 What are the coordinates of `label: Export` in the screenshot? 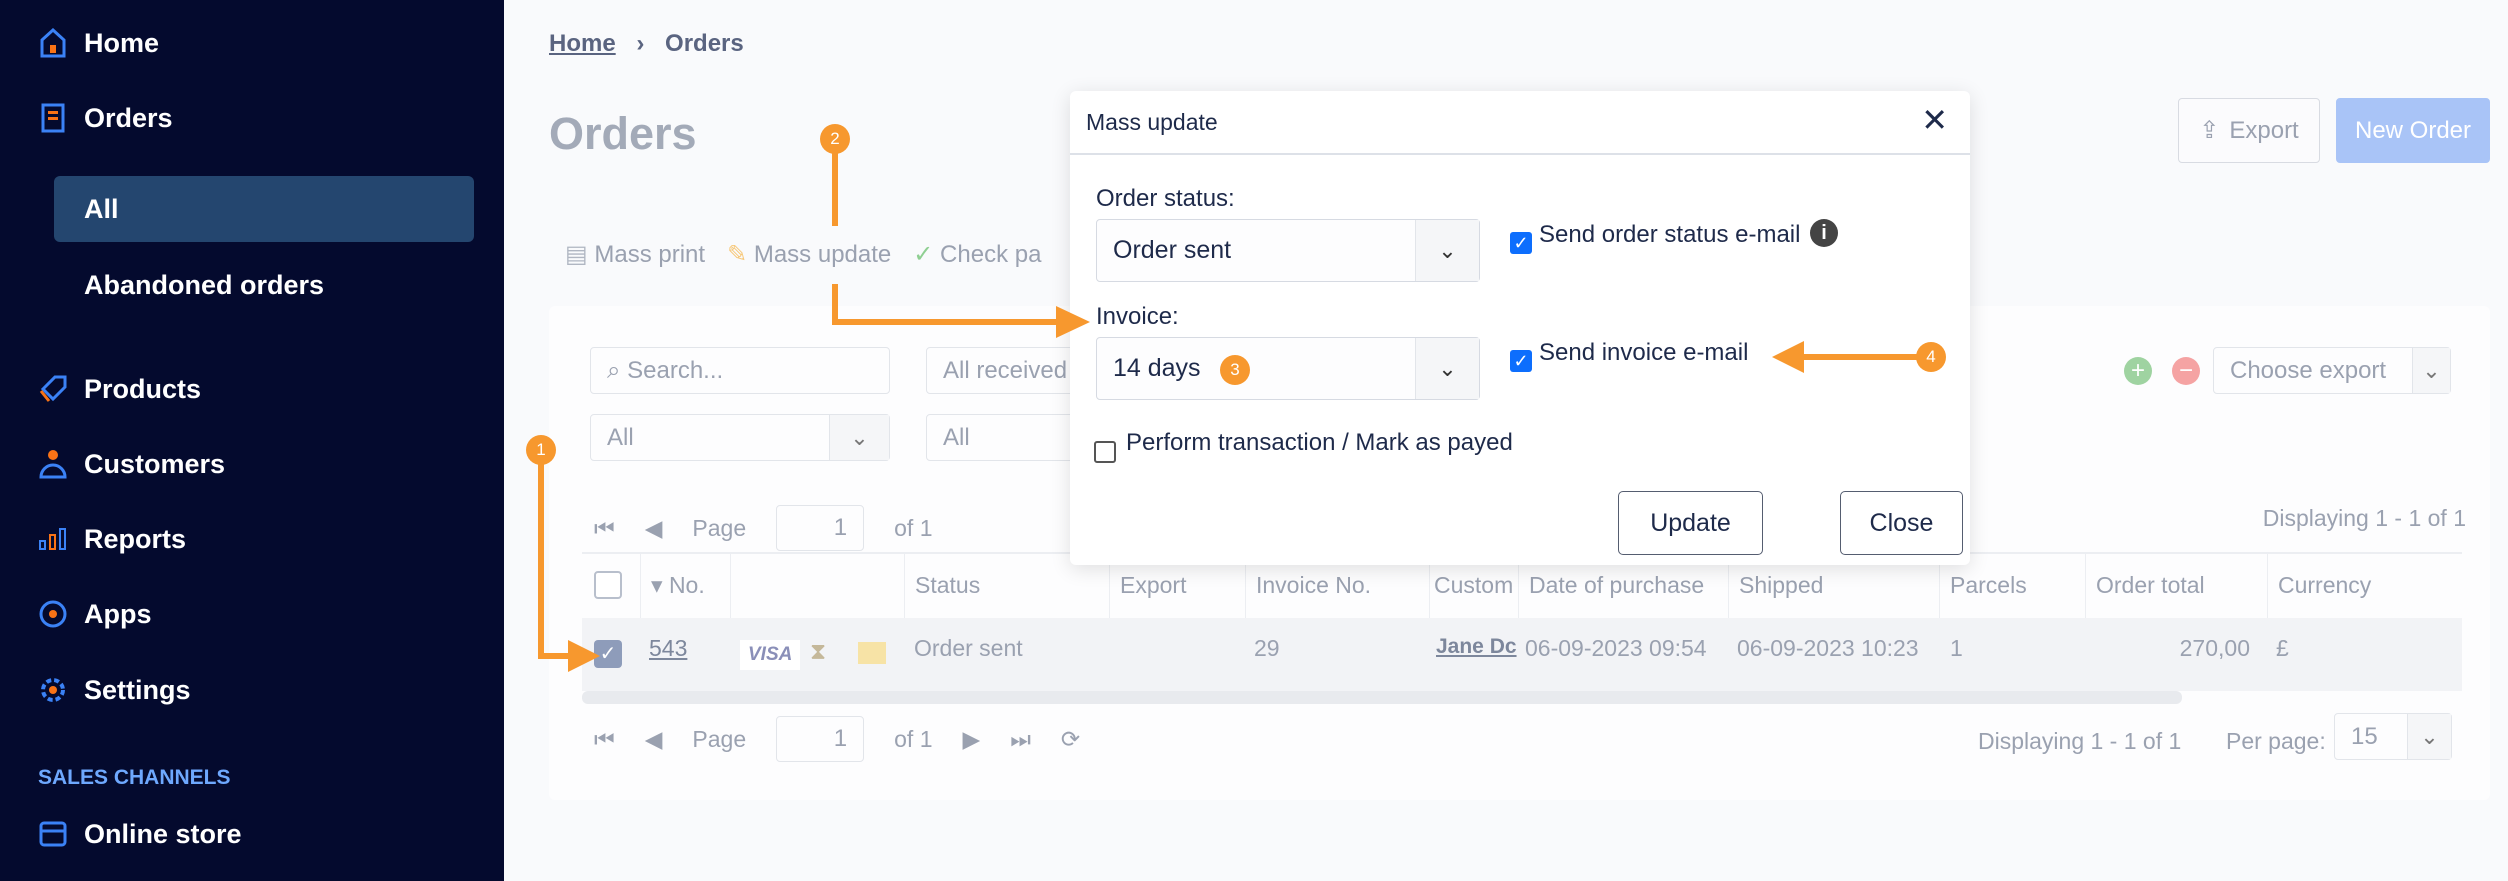 It's located at (2264, 130).